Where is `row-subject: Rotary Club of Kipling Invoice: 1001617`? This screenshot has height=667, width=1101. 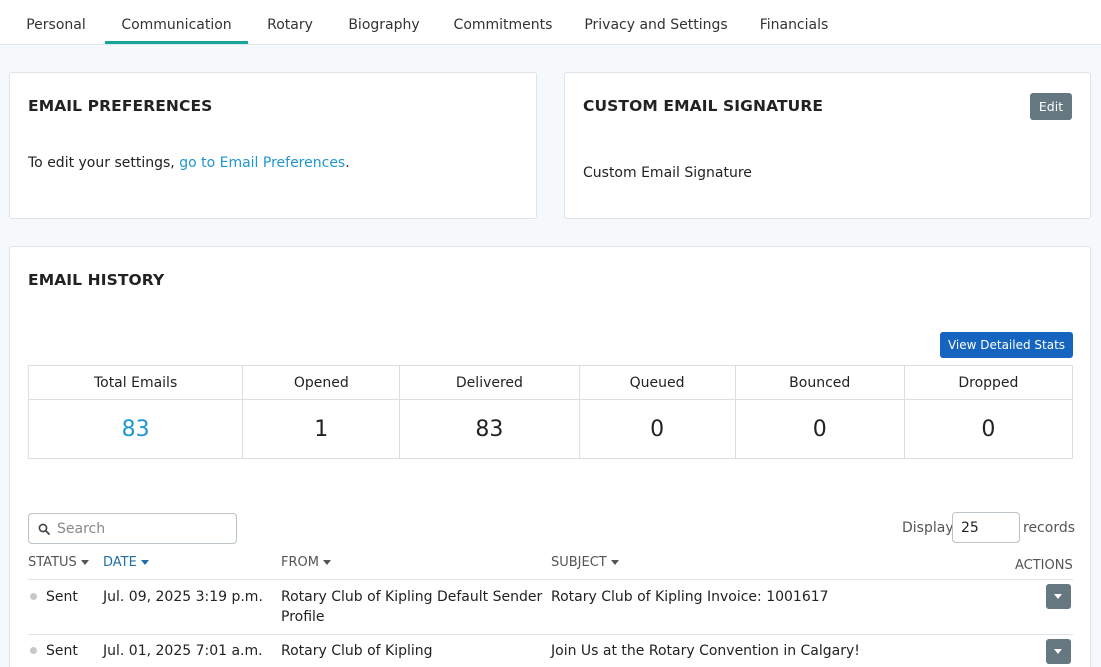
row-subject: Rotary Club of Kipling Invoice: 1001617 is located at coordinates (690, 597).